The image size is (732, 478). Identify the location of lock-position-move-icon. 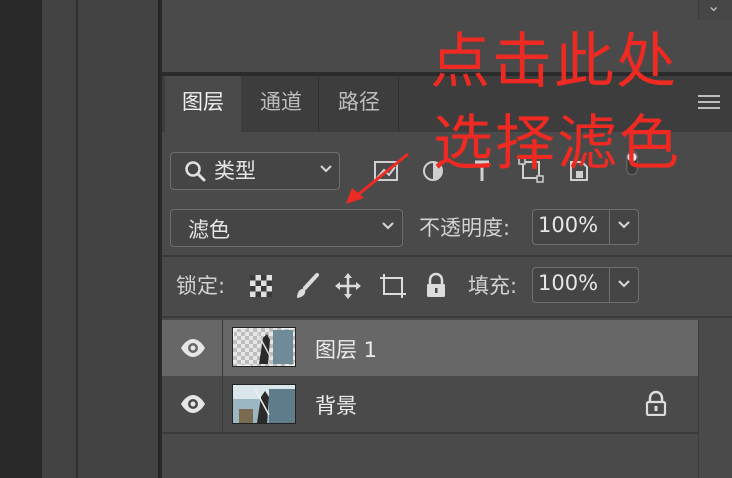
(348, 286).